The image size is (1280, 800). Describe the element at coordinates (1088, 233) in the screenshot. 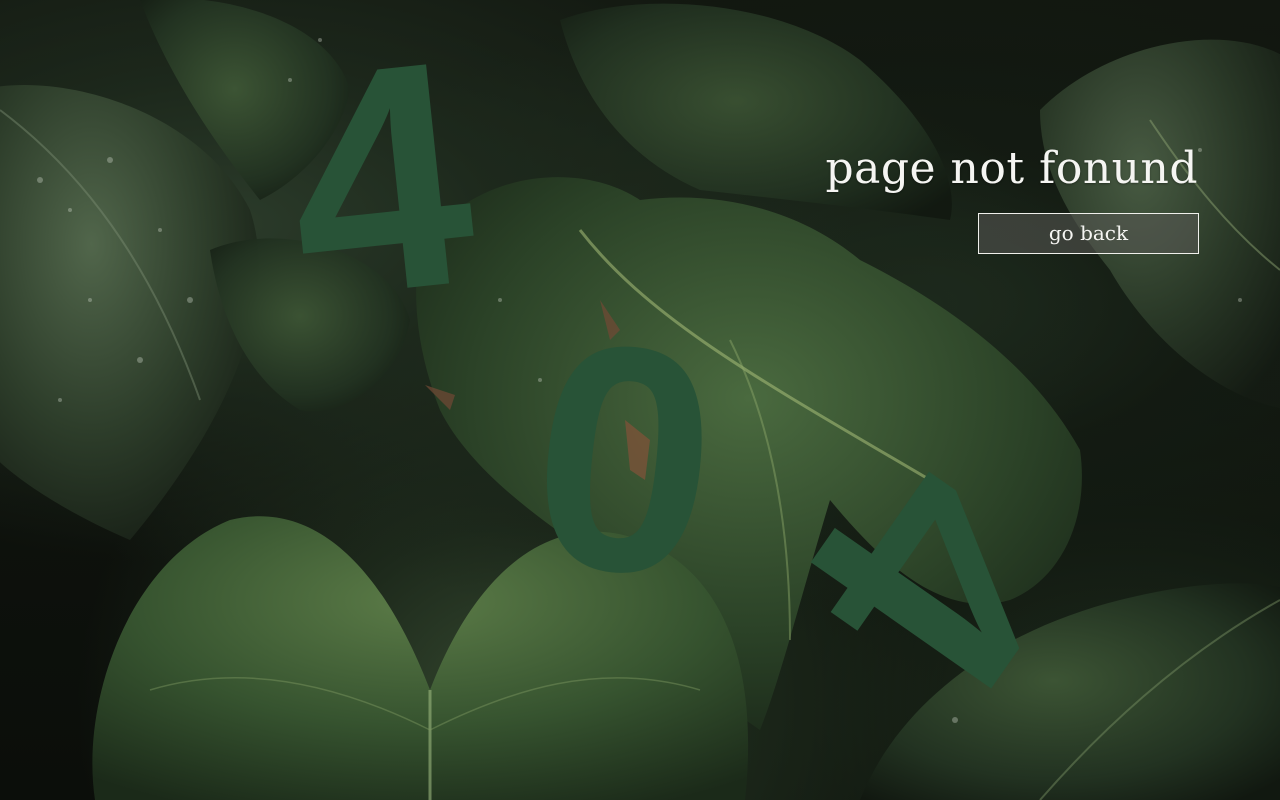

I see `go-back-button: go back` at that location.